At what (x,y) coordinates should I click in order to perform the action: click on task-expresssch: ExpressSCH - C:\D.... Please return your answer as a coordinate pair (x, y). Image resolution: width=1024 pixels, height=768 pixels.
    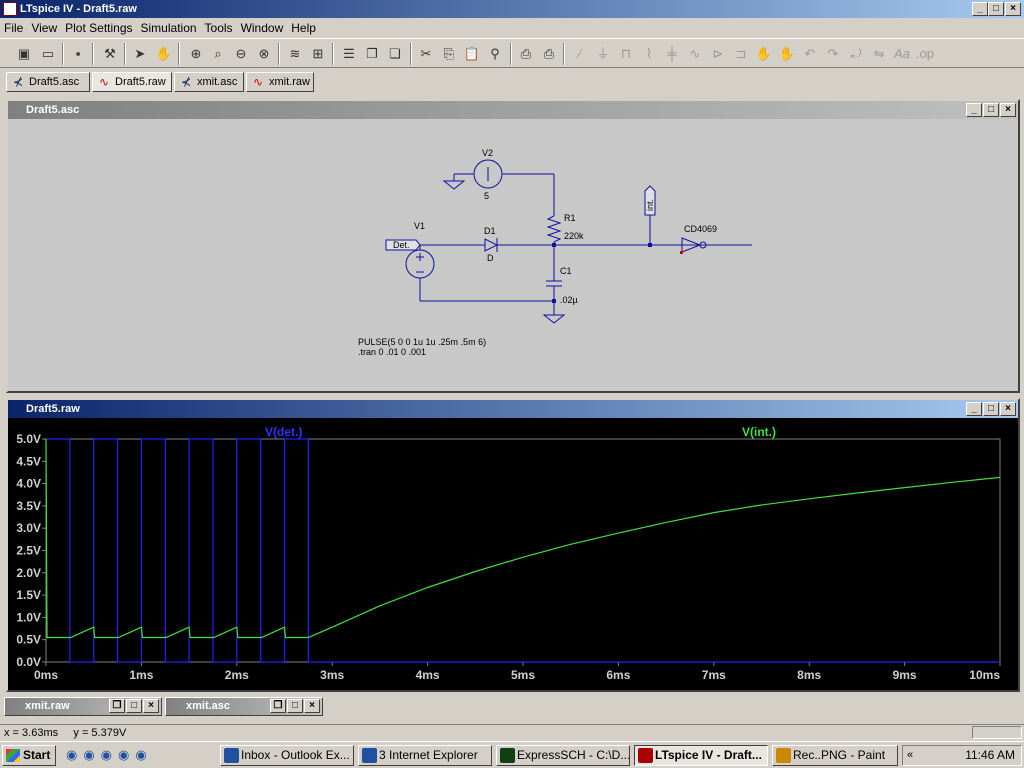
    Looking at the image, I should click on (563, 755).